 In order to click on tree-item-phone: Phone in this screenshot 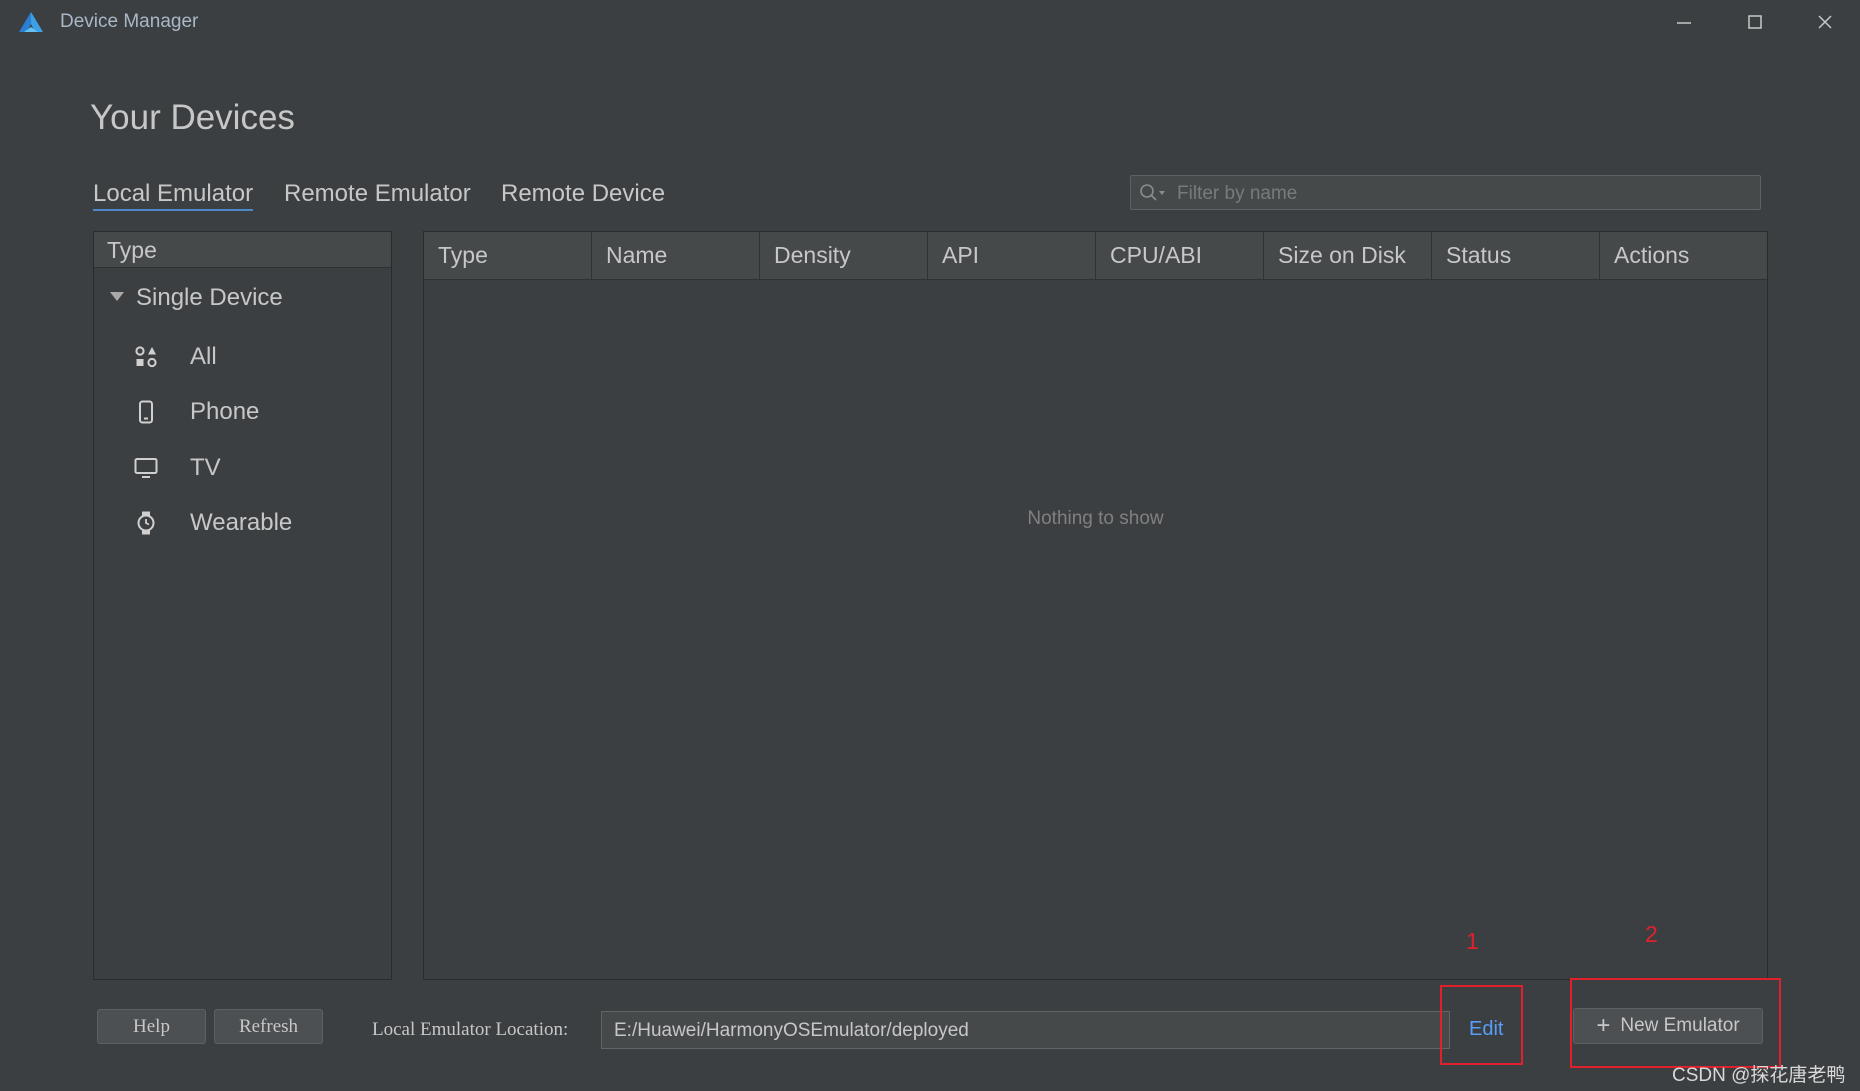, I will do `click(254, 413)`.